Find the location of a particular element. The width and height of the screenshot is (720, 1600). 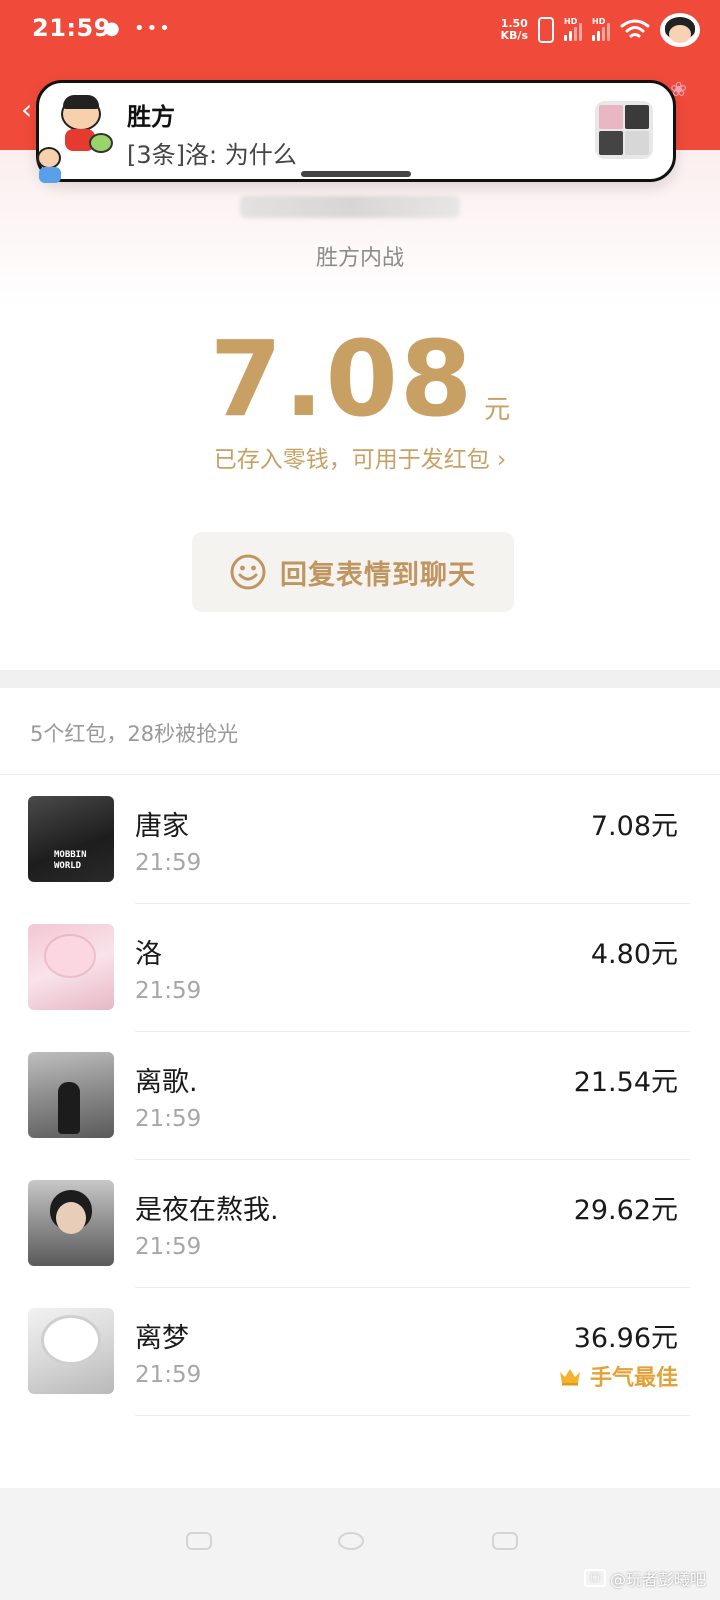

reply-sticker-label: 回复表情到聊天 is located at coordinates (378, 575).